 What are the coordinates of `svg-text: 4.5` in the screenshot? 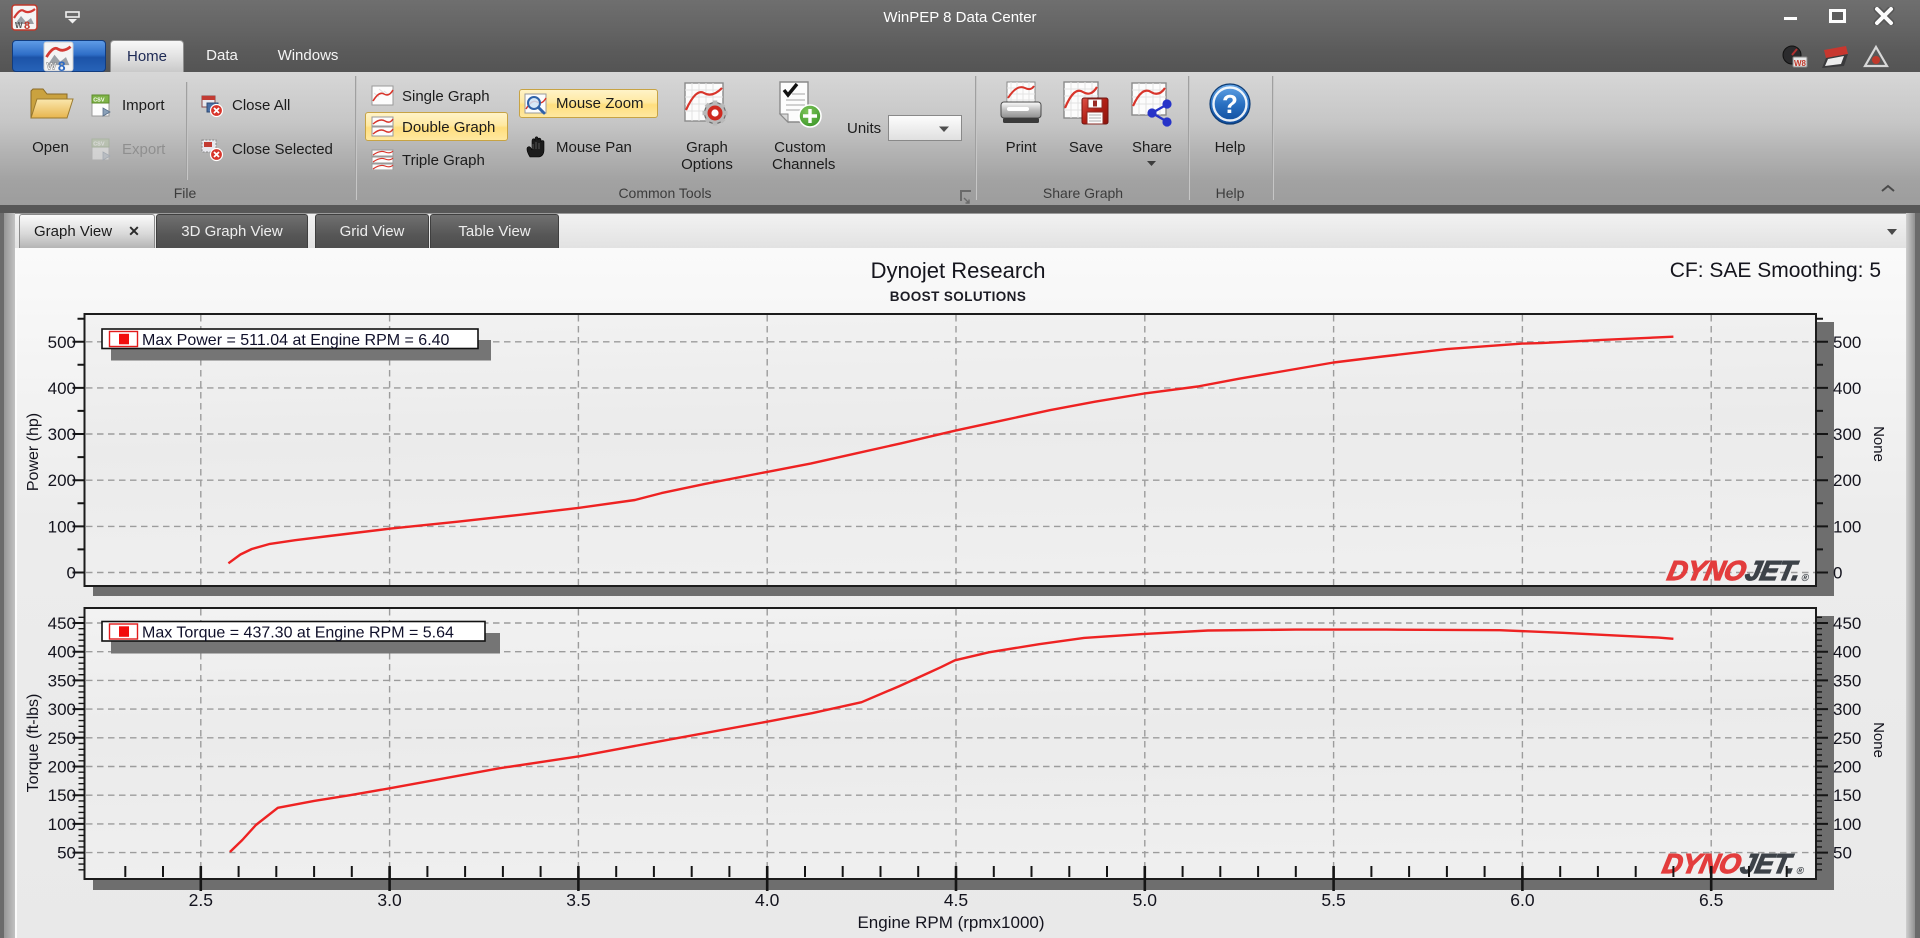 It's located at (956, 900).